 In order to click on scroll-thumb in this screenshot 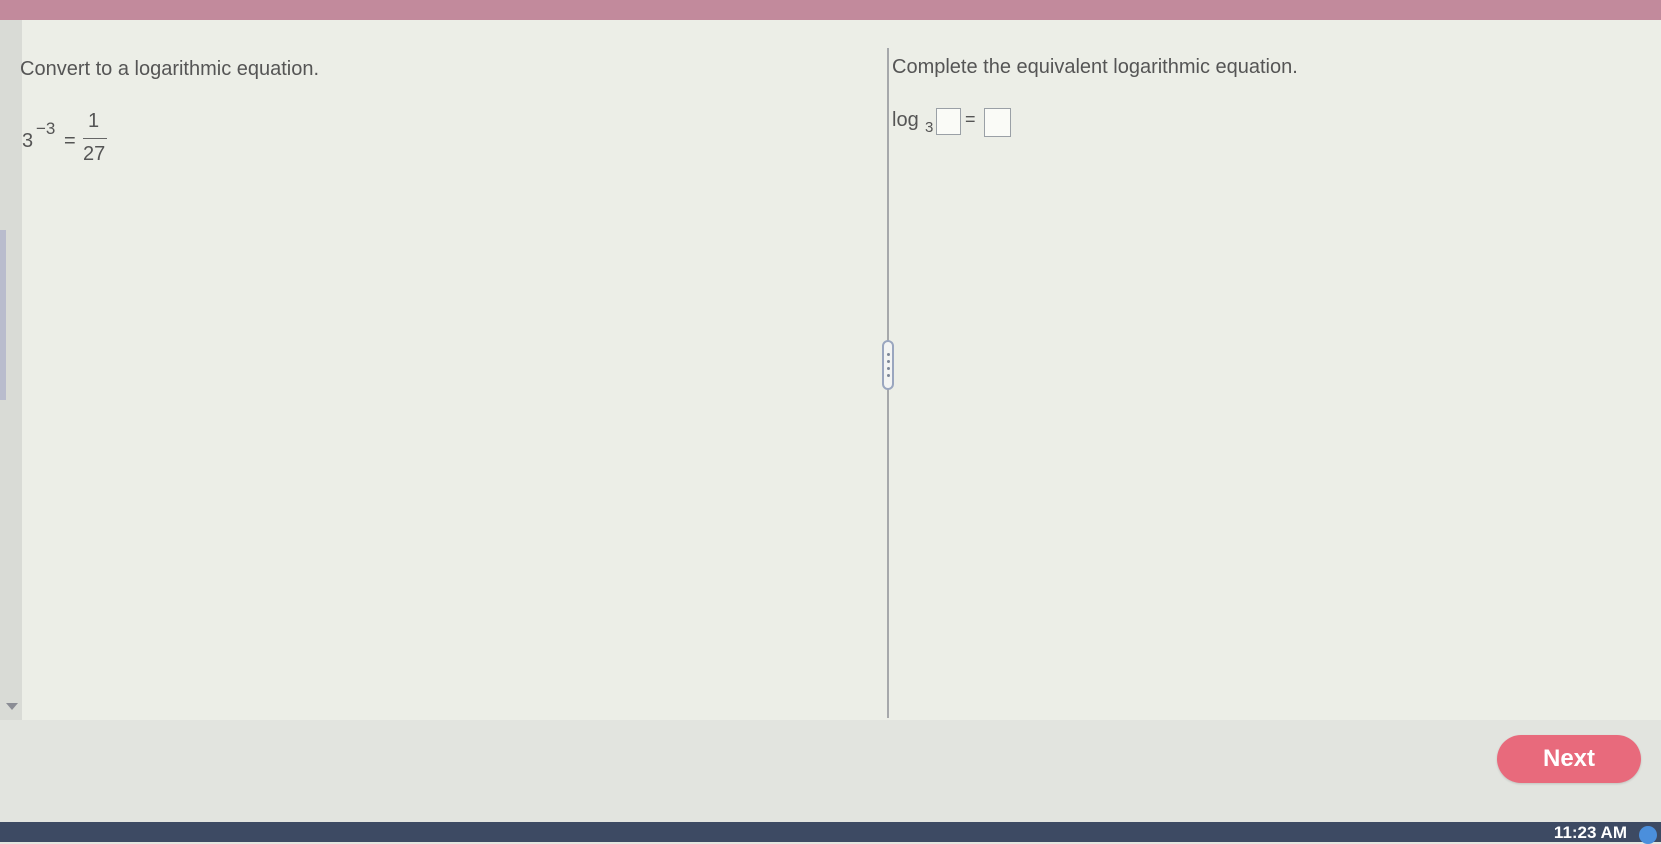, I will do `click(3, 315)`.